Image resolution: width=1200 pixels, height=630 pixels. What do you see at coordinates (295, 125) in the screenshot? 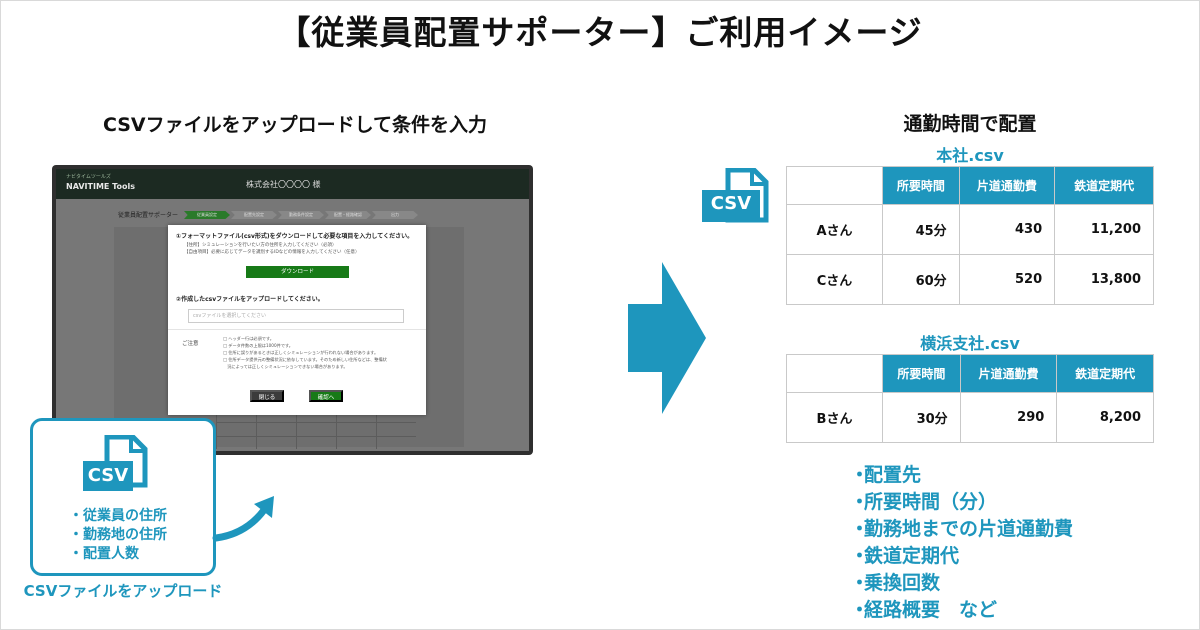
I see `left-heading: CSVファイルをアップロードして条件を入力` at bounding box center [295, 125].